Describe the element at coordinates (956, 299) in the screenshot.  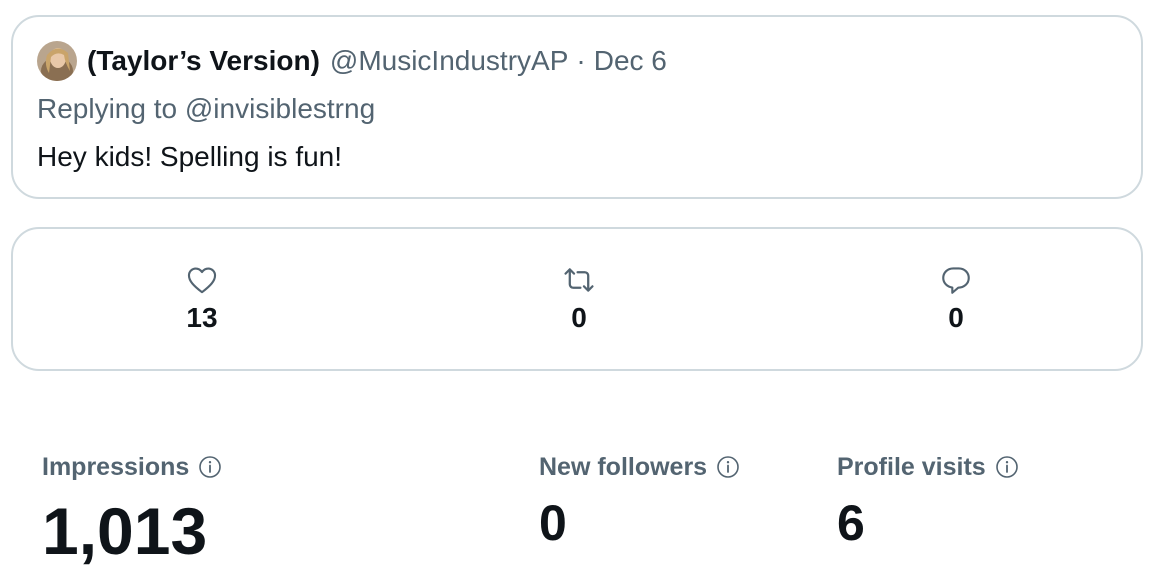
I see `replies-metric: 0` at that location.